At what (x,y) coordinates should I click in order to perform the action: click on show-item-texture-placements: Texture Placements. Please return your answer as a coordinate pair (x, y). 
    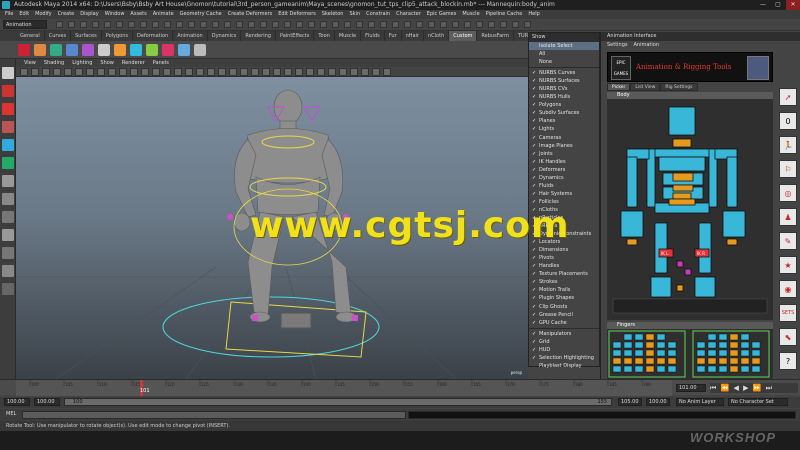
    Looking at the image, I should click on (564, 274).